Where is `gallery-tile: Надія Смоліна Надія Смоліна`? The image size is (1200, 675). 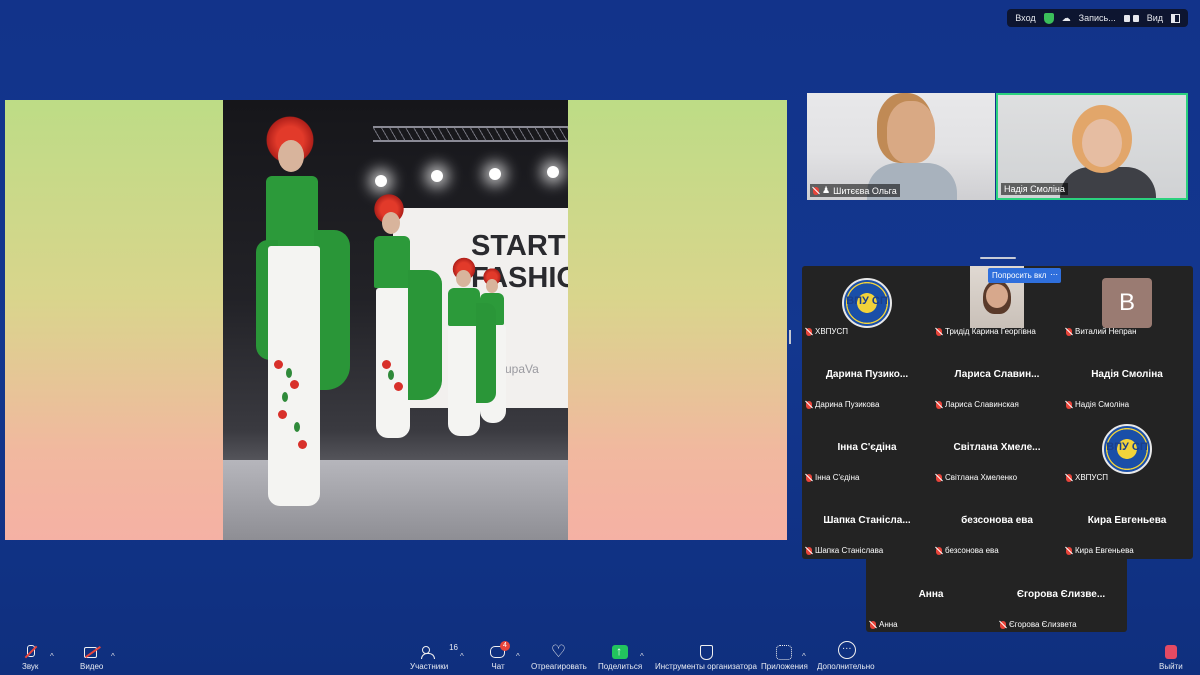 gallery-tile: Надія Смоліна Надія Смоліна is located at coordinates (1127, 375).